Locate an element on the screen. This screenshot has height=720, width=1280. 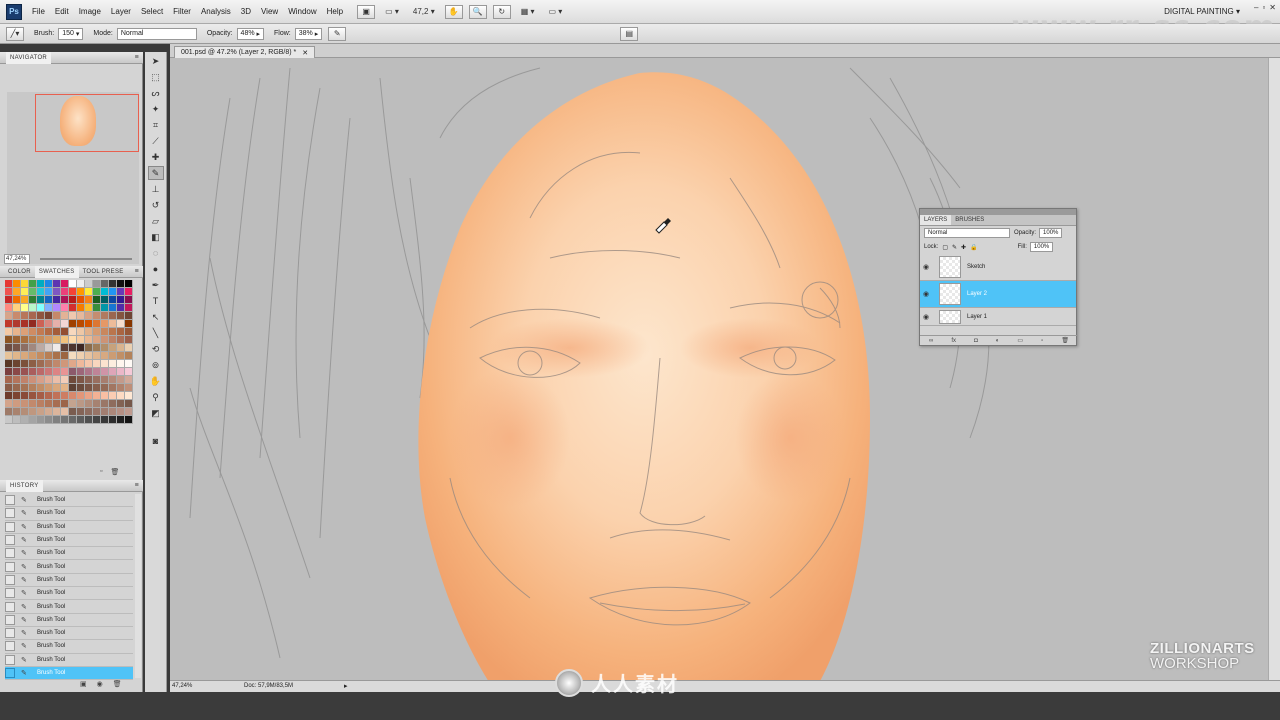
menu-view: View is located at coordinates (269, 11).